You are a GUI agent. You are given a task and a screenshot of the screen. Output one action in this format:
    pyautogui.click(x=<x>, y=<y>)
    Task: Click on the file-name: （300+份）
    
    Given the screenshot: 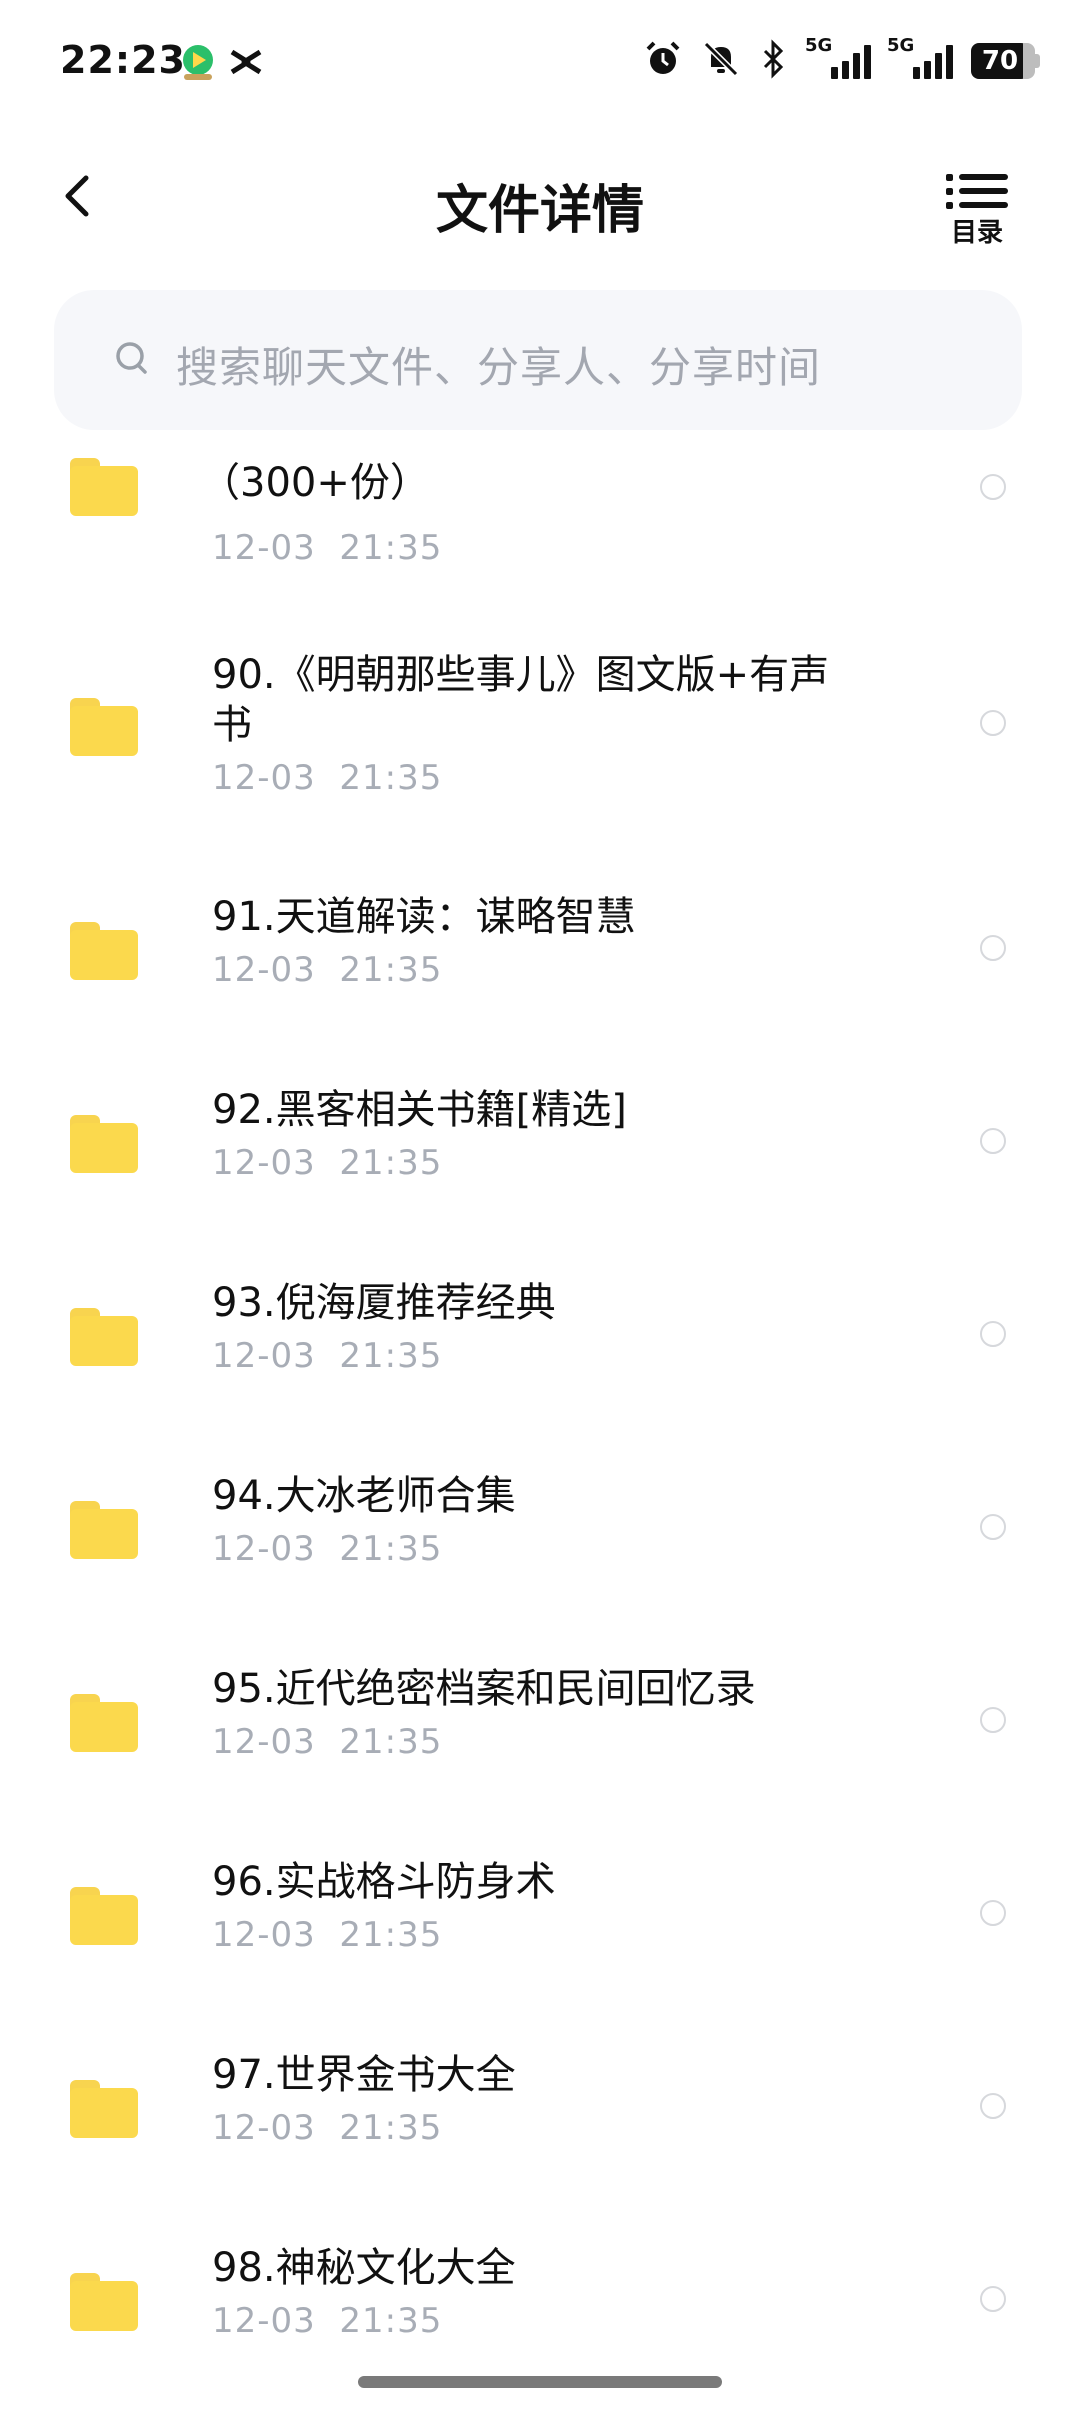 What is the action you would take?
    pyautogui.click(x=315, y=483)
    